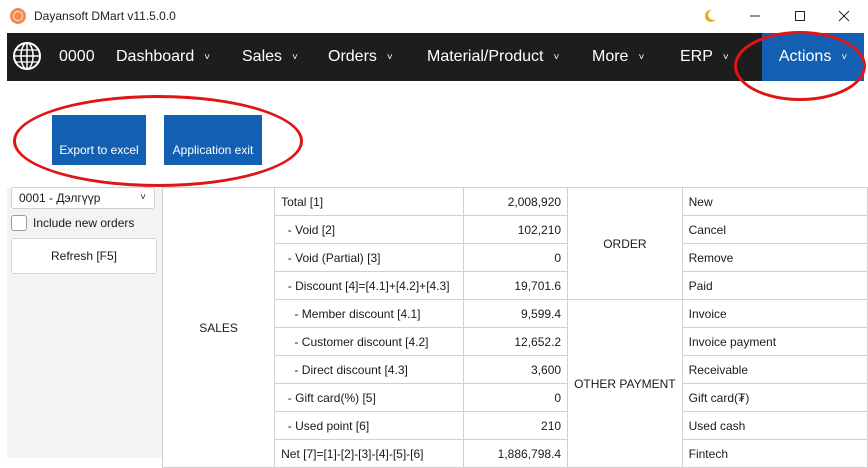 The image size is (868, 468). I want to click on nav-orders-label: Orders, so click(352, 56).